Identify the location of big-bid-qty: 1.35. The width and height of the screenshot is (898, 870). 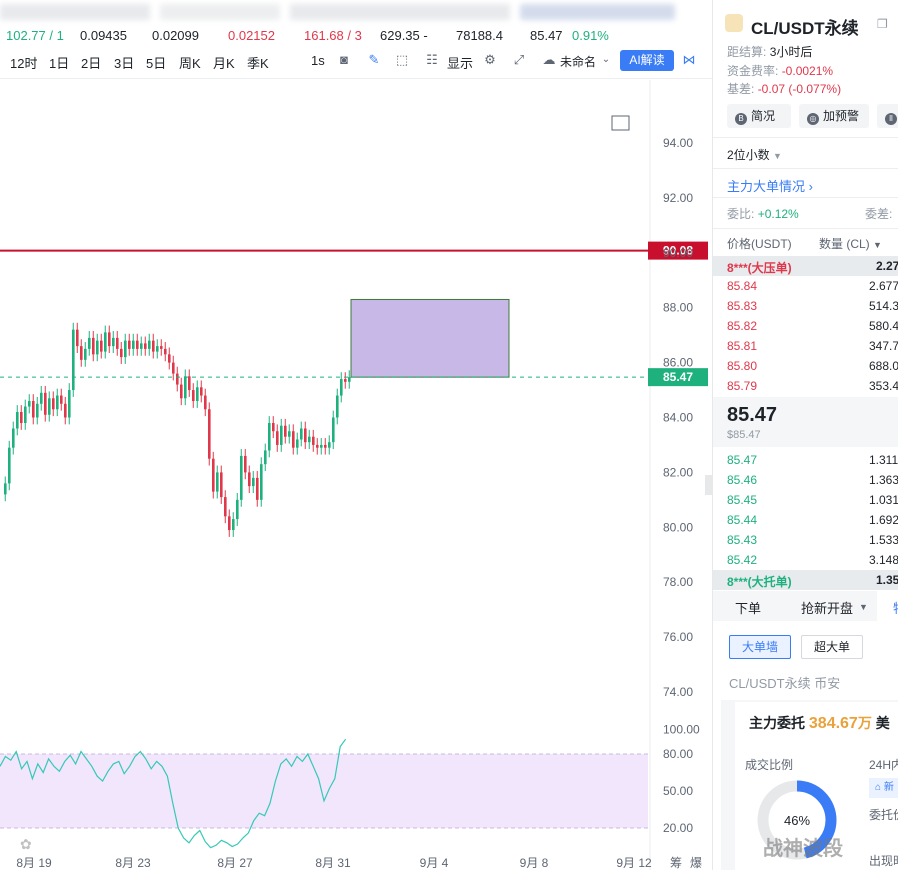
(887, 580).